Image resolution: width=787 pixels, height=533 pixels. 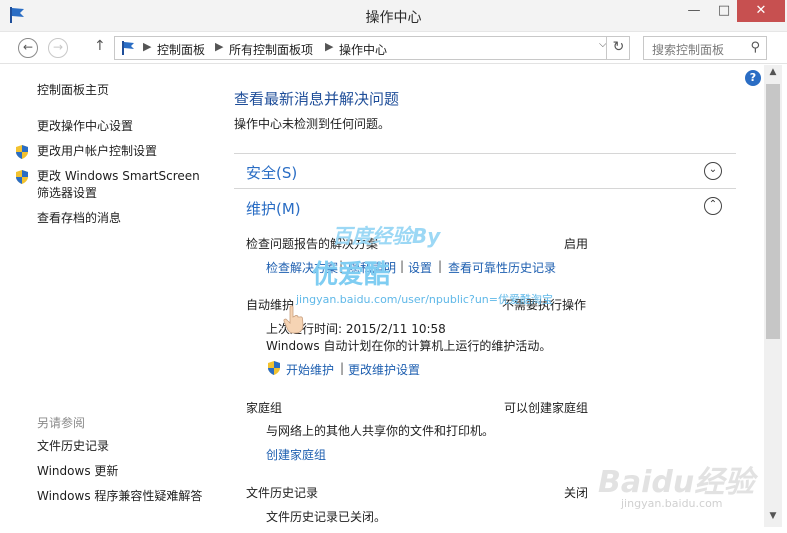 What do you see at coordinates (296, 454) in the screenshot?
I see `create-homegroup-link: 创建家庭组` at bounding box center [296, 454].